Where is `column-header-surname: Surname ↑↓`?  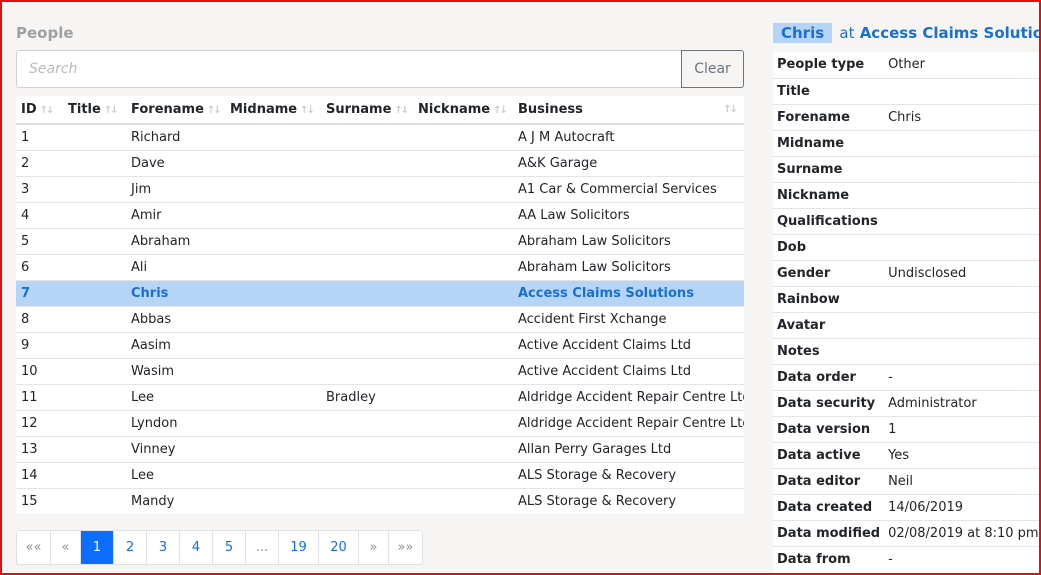 column-header-surname: Surname ↑↓ is located at coordinates (367, 110).